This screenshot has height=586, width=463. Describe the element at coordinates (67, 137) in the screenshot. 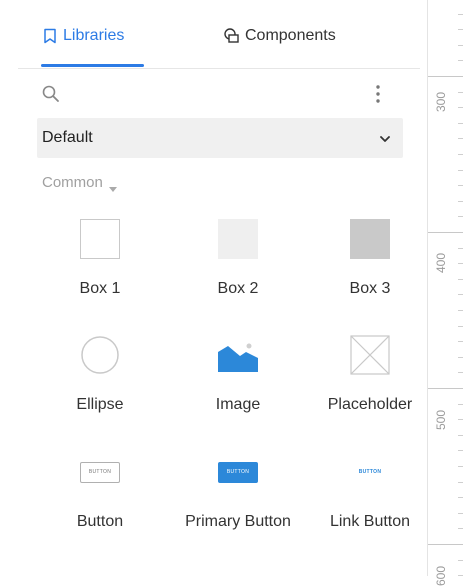

I see `library-select-value: Default` at that location.